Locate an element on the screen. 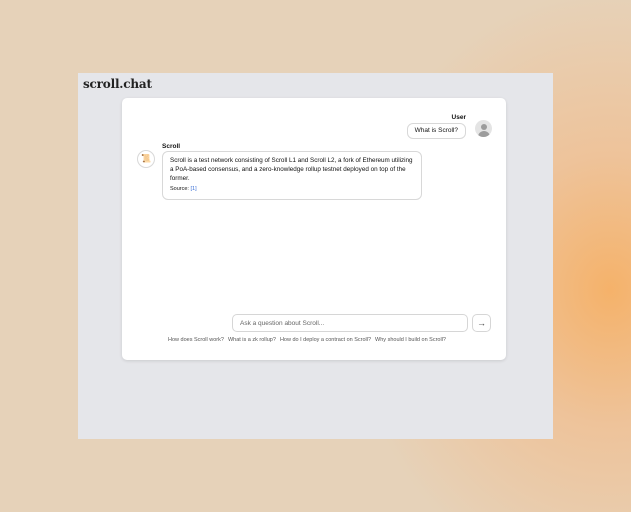 The image size is (631, 512). user-avatar-icon is located at coordinates (483, 128).